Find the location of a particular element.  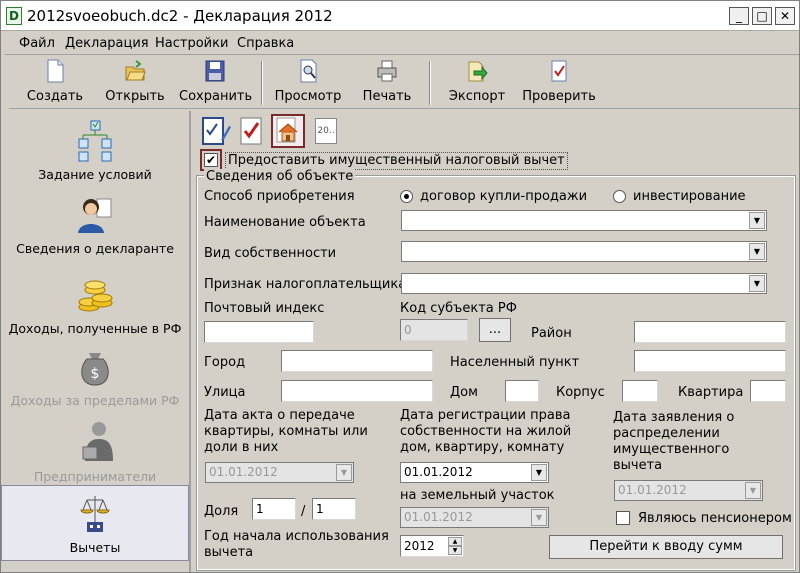

apartment-input is located at coordinates (768, 391).